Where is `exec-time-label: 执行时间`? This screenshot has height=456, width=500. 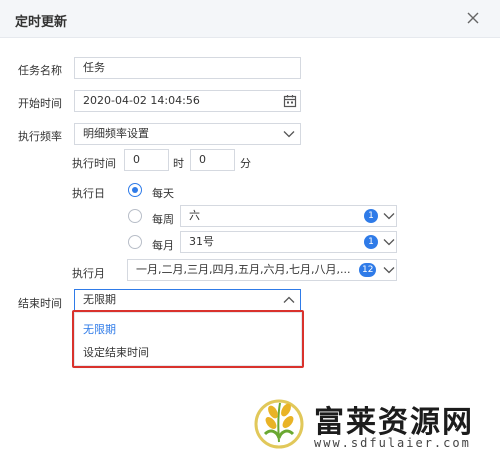
exec-time-label: 执行时间 is located at coordinates (94, 163).